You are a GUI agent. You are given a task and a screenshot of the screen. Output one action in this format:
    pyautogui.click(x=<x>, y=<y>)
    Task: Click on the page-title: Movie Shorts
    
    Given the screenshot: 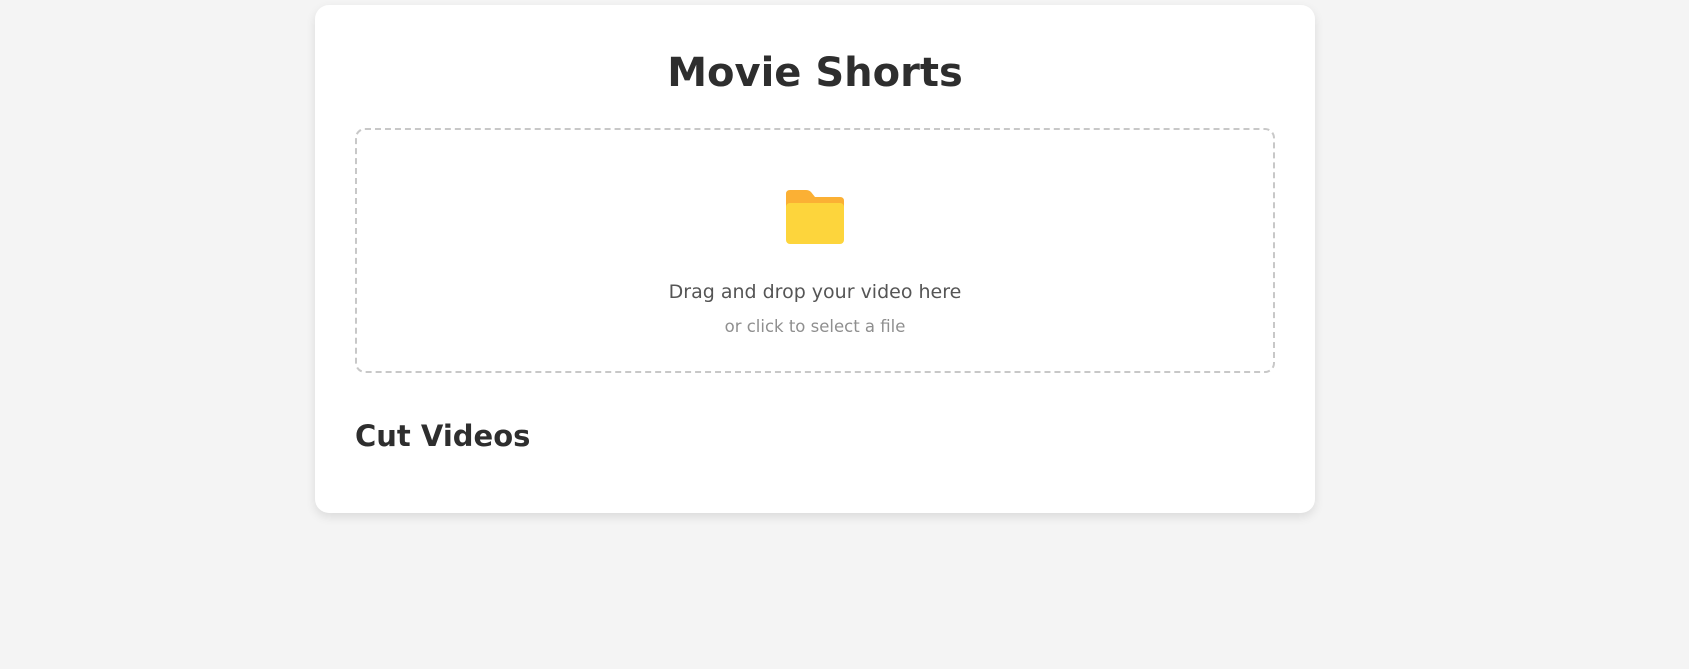 What is the action you would take?
    pyautogui.click(x=815, y=73)
    